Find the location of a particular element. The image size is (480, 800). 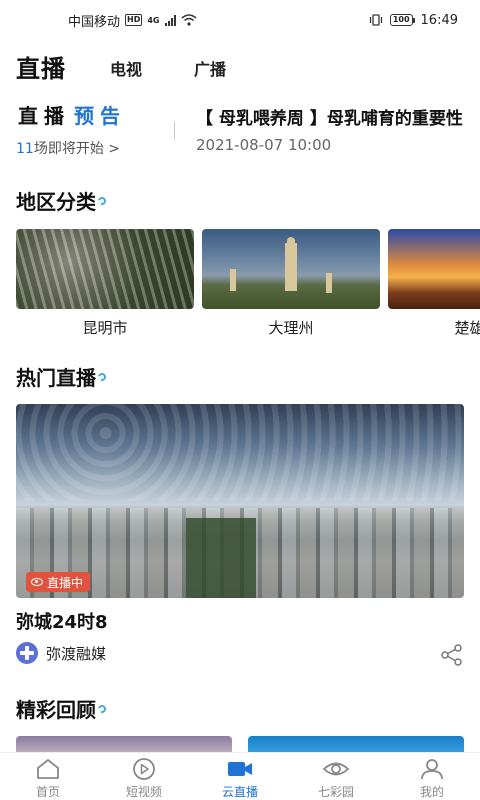

nav-label: 我的 is located at coordinates (431, 792).